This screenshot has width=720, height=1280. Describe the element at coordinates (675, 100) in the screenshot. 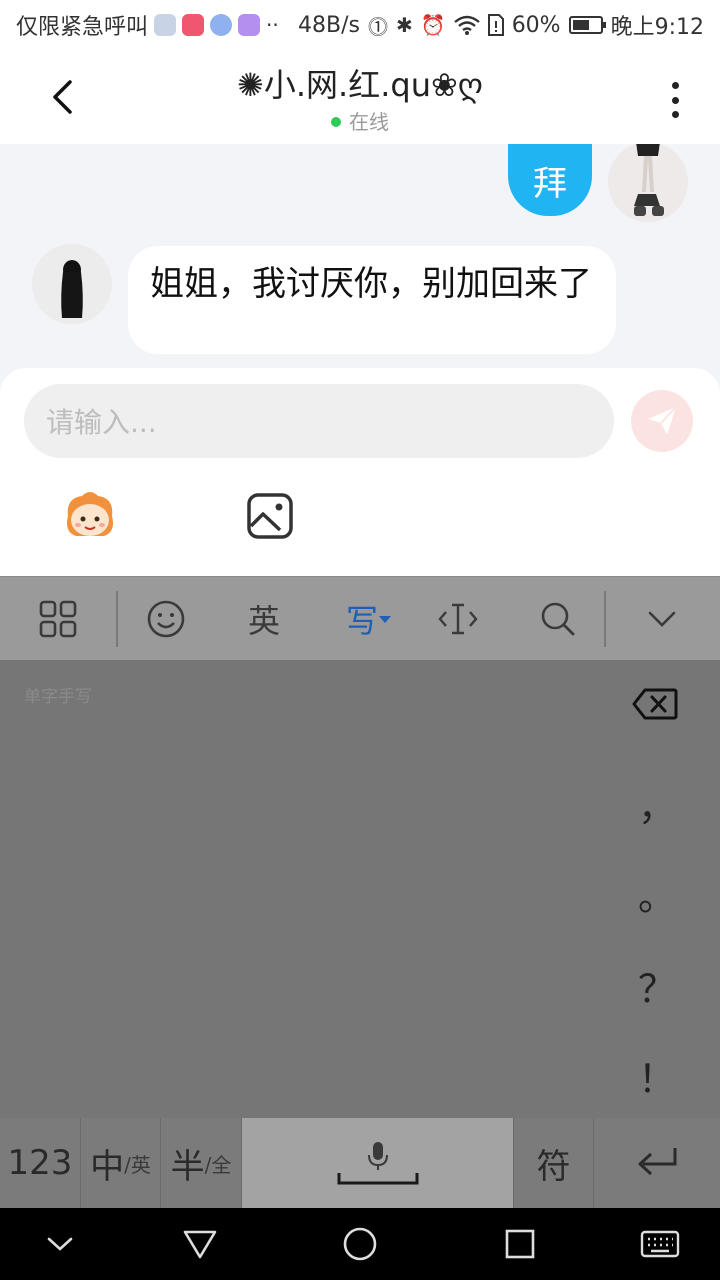

I see `more-options-button` at that location.